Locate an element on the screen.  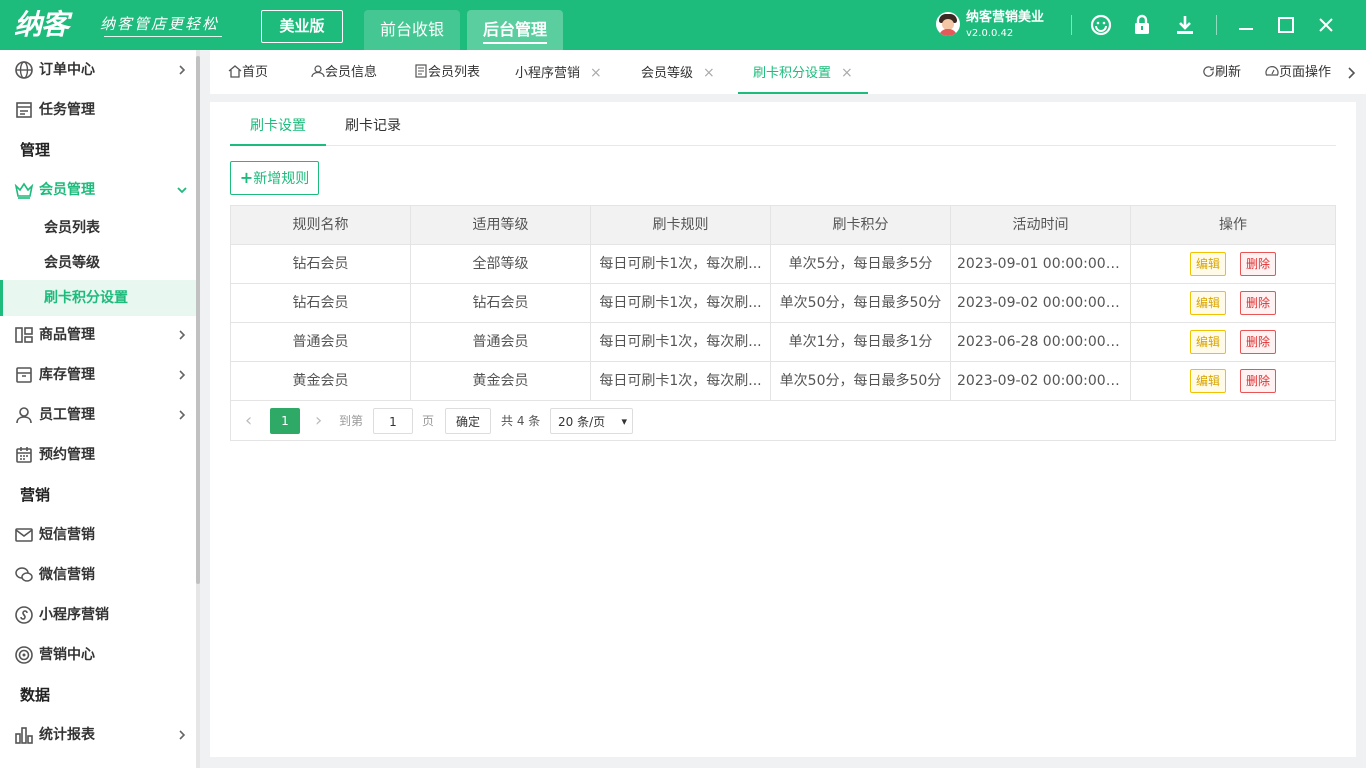
tab-member-info: 会员信息 is located at coordinates (344, 72).